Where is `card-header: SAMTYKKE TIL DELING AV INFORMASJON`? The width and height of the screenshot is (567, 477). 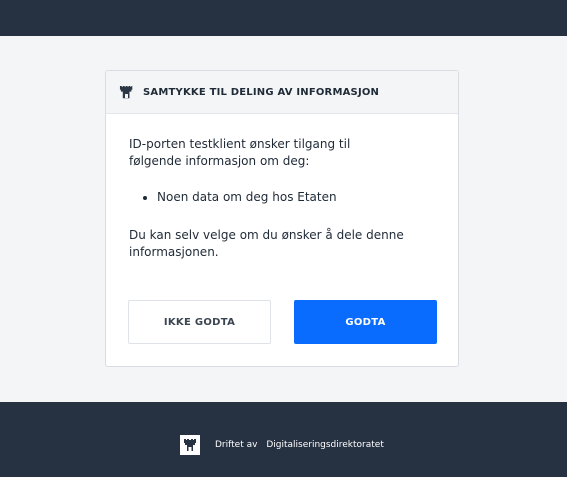
card-header: SAMTYKKE TIL DELING AV INFORMASJON is located at coordinates (282, 92).